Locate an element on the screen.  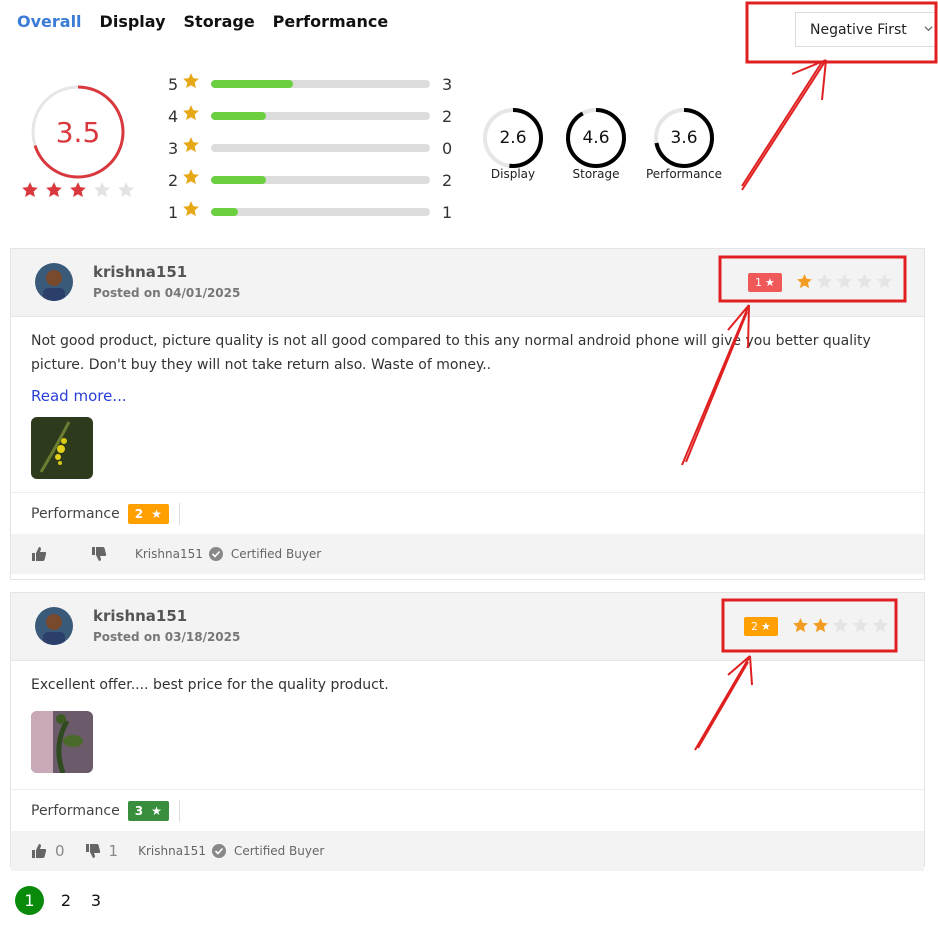
distribution-count: 1 is located at coordinates (447, 212).